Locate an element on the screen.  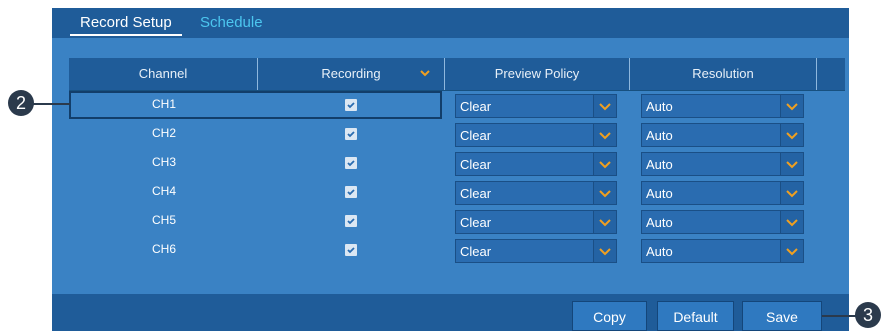
tab-bar: Record Setup Schedule is located at coordinates (450, 23).